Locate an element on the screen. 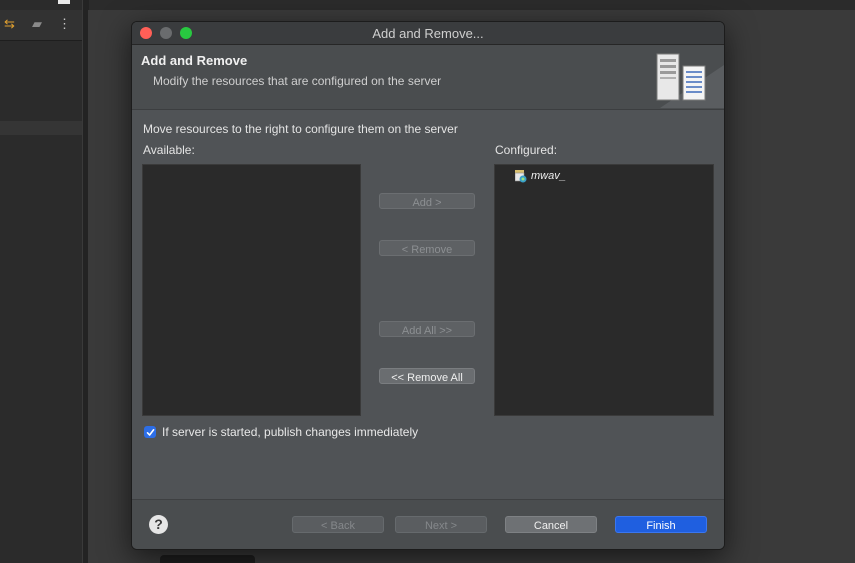 This screenshot has height=563, width=855. web-module-icon is located at coordinates (521, 175).